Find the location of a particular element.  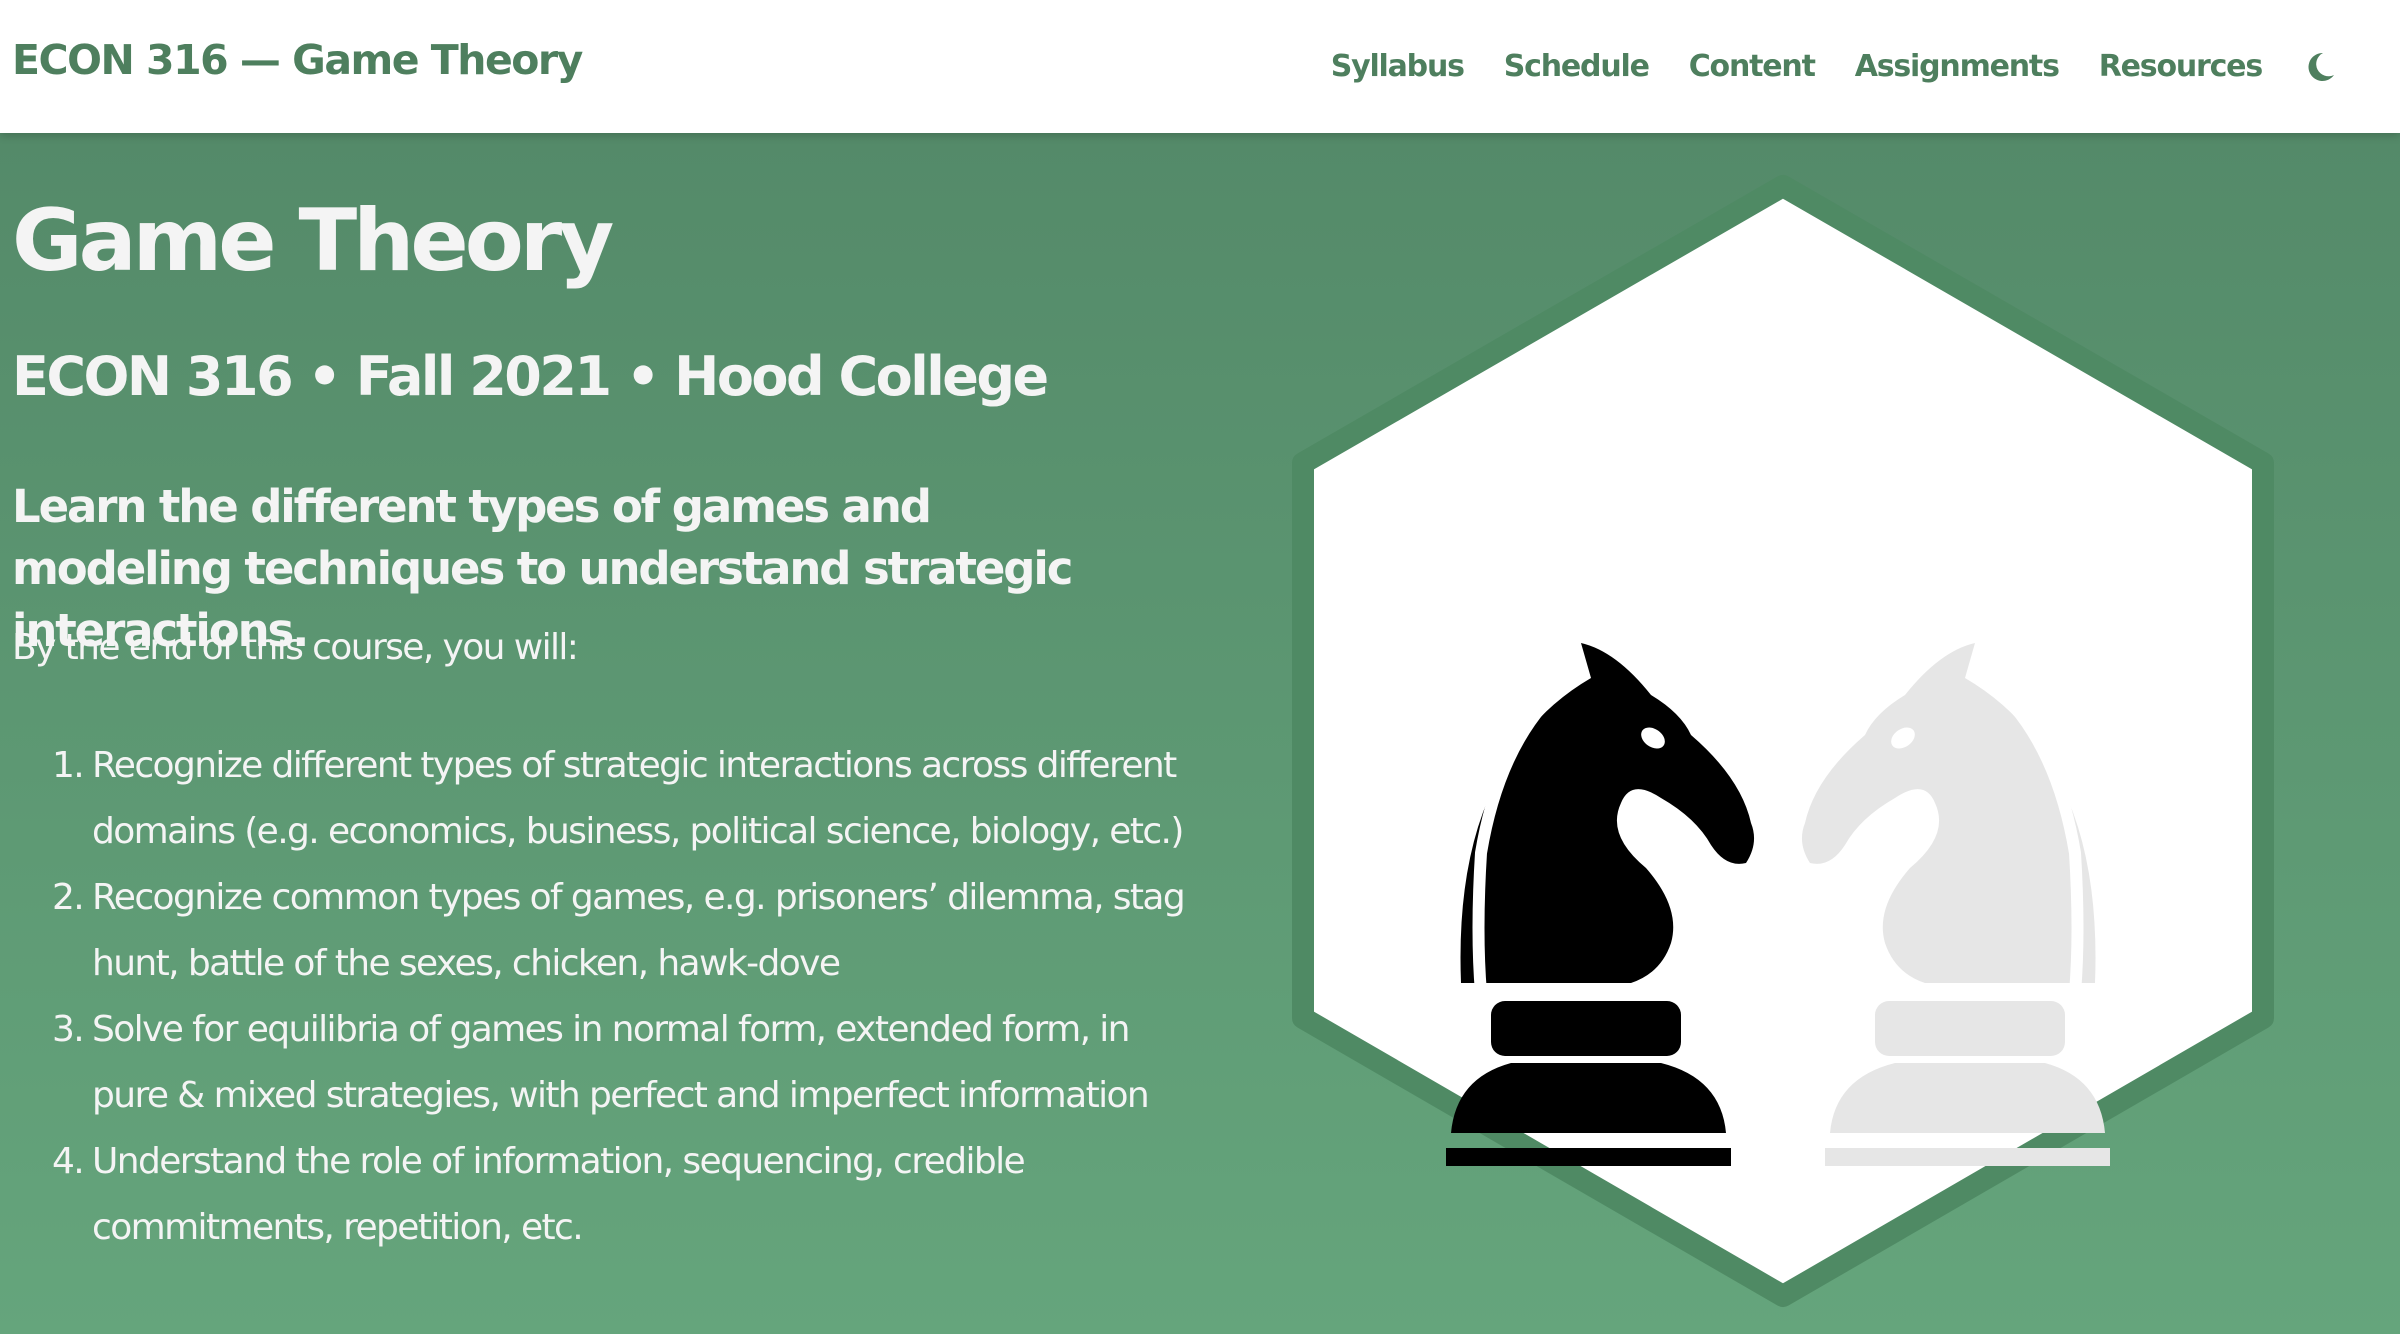

site-brand: ECON 316 — Game Theory is located at coordinates (297, 60).